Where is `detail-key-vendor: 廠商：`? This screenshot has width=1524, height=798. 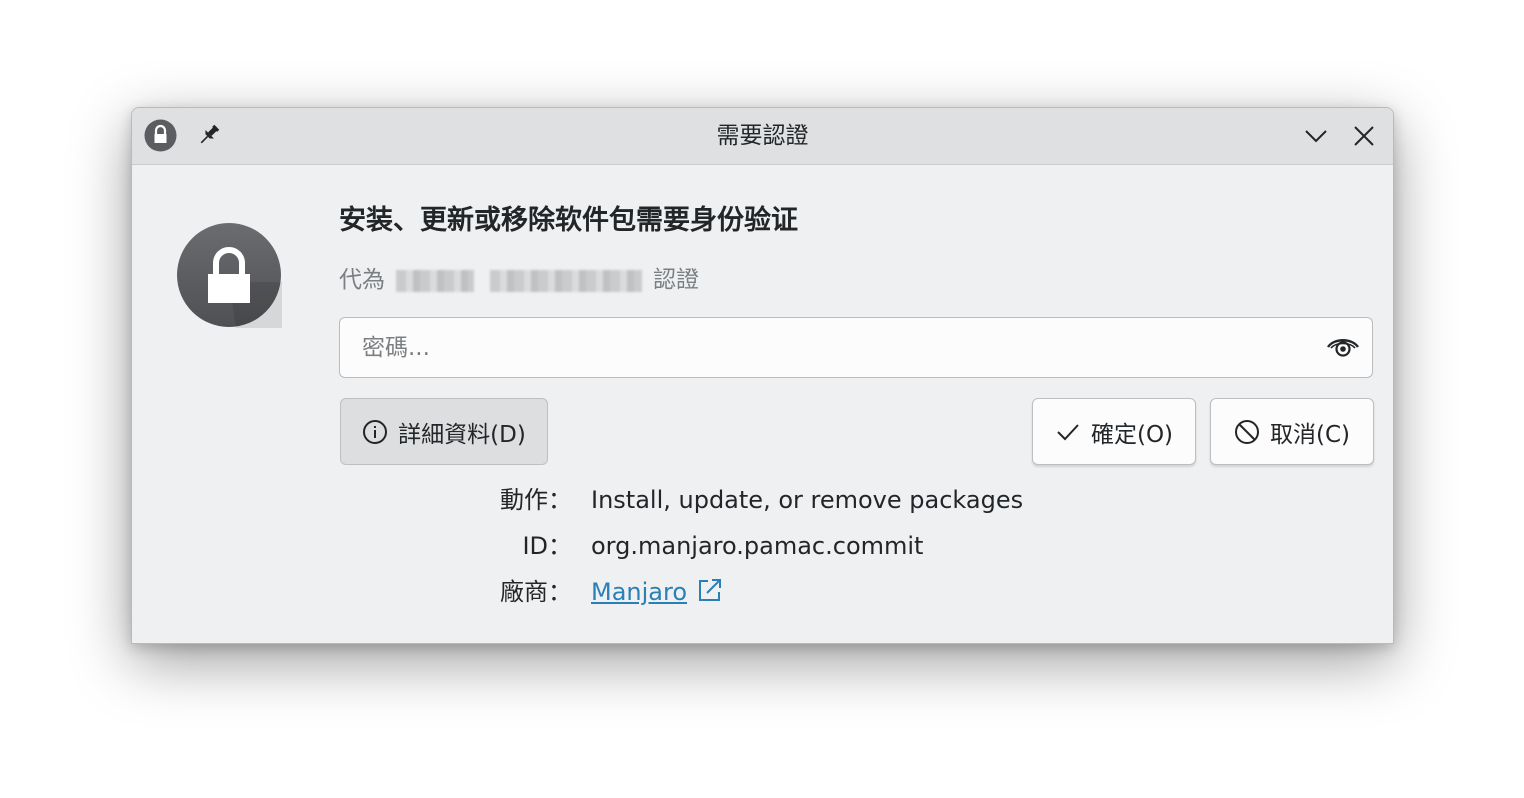
detail-key-vendor: 廠商： is located at coordinates (536, 592).